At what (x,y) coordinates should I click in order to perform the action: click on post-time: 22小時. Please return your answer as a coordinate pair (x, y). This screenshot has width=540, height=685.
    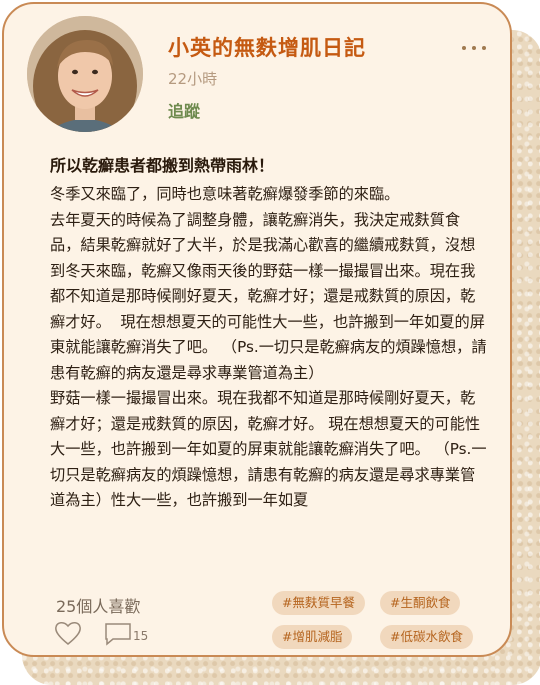
    Looking at the image, I should click on (193, 79).